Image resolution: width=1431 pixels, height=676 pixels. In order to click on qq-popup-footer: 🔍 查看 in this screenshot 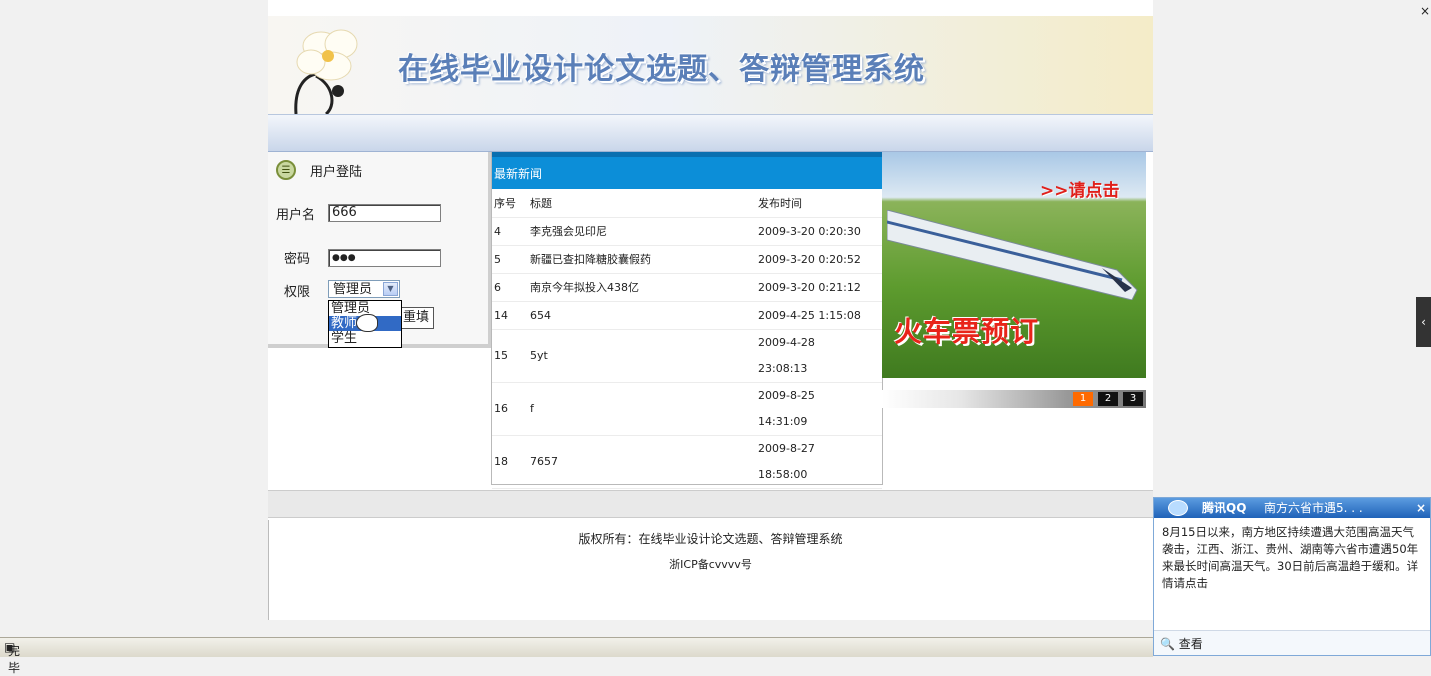, I will do `click(1292, 642)`.